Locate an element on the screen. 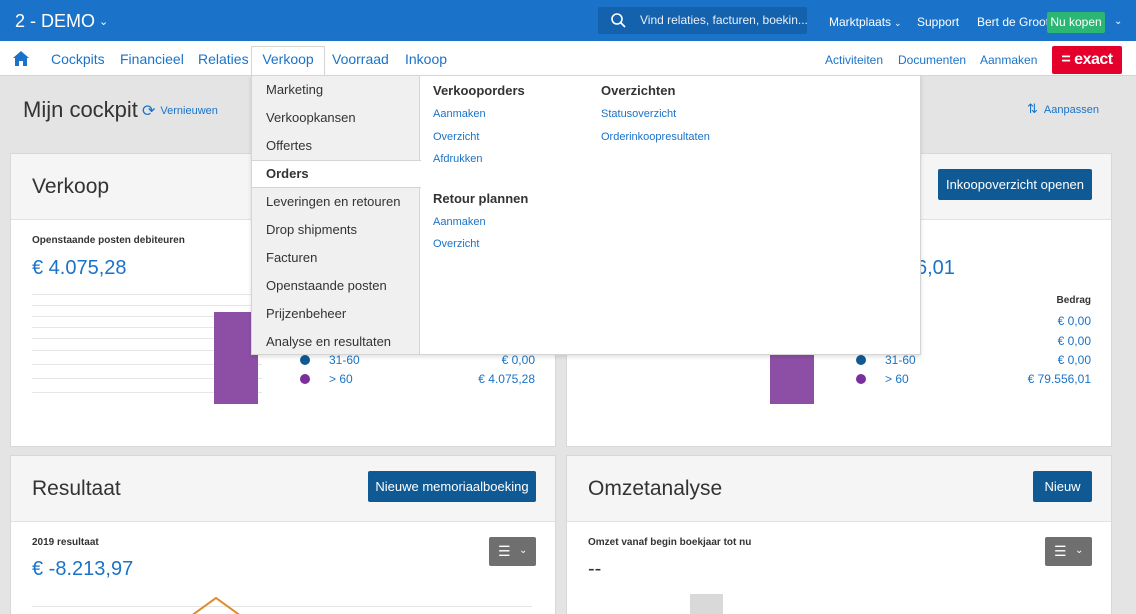 Image resolution: width=1136 pixels, height=614 pixels. menu-item-drop-shipments: Drop shipments is located at coordinates (311, 229).